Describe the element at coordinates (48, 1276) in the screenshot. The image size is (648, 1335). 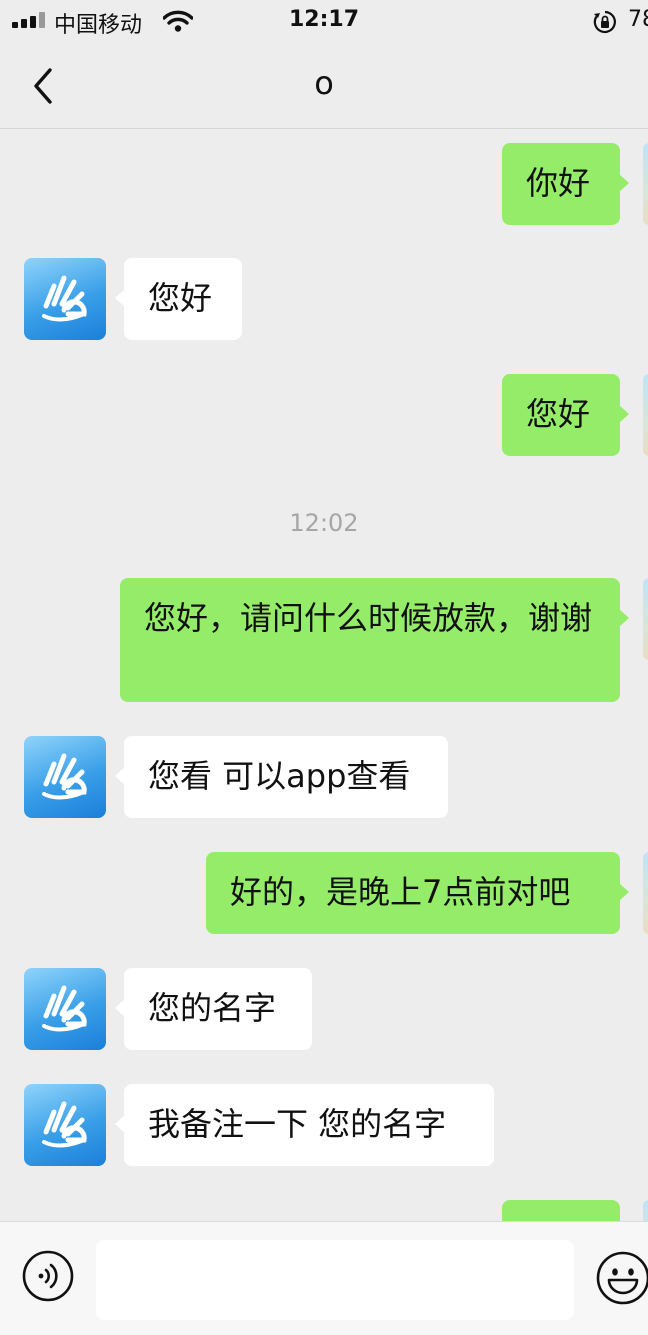
I see `voice-icon` at that location.